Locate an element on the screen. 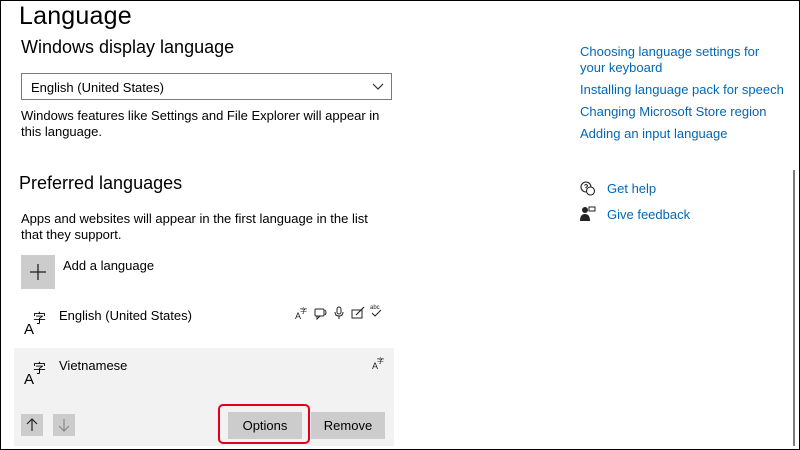  give-feedback-link: Give feedback is located at coordinates (648, 215).